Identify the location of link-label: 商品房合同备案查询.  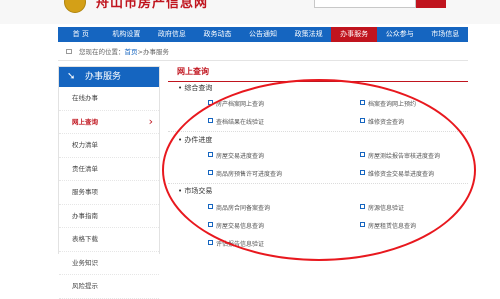
(243, 208).